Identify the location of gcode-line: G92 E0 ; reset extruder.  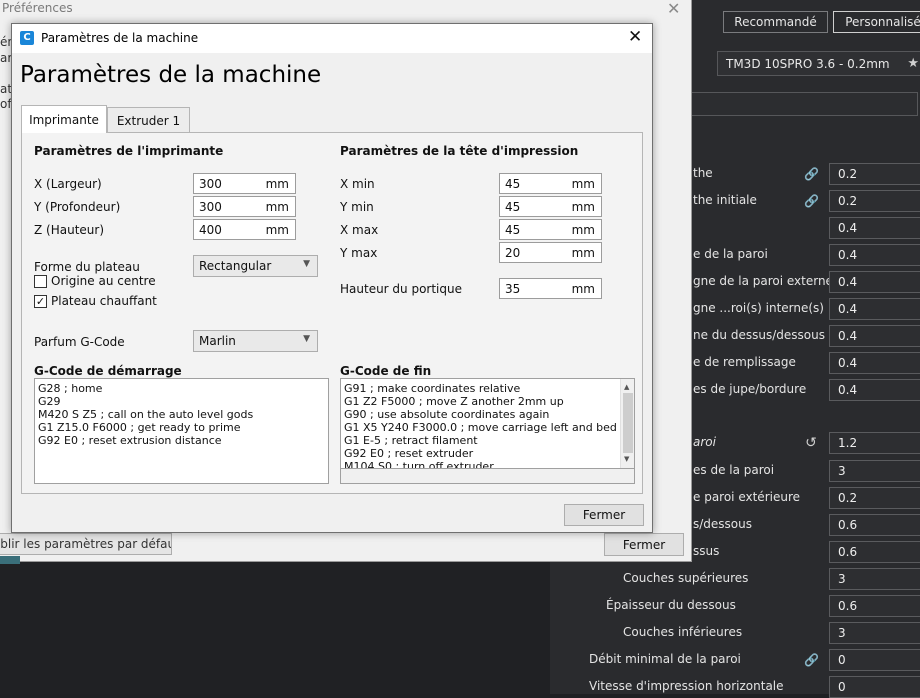
(409, 453).